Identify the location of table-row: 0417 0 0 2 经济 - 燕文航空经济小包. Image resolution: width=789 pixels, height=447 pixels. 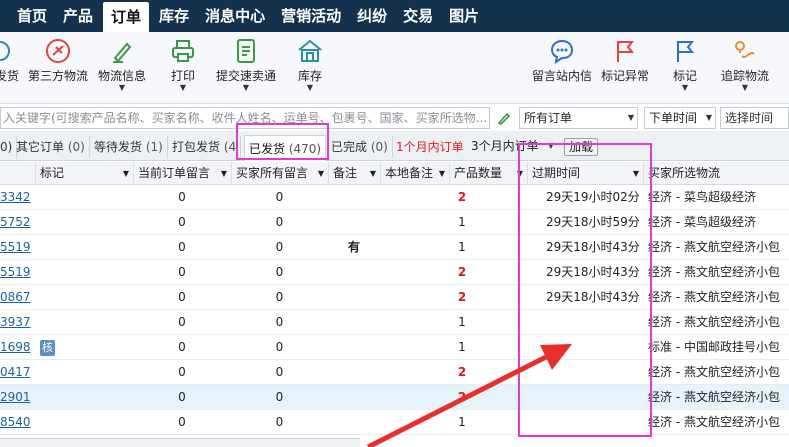
(394, 372).